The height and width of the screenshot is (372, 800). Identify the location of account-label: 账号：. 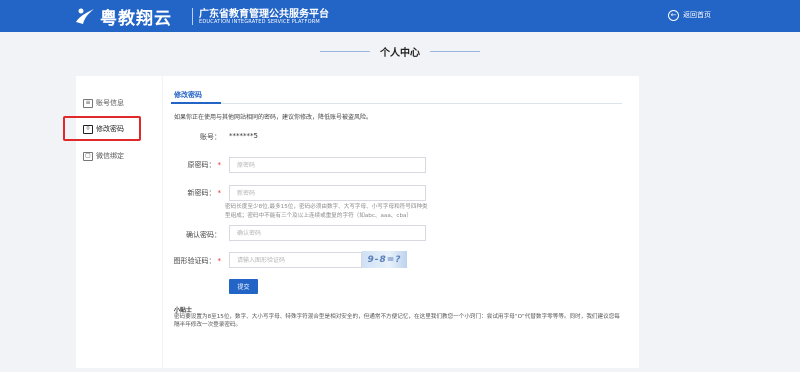
(210, 137).